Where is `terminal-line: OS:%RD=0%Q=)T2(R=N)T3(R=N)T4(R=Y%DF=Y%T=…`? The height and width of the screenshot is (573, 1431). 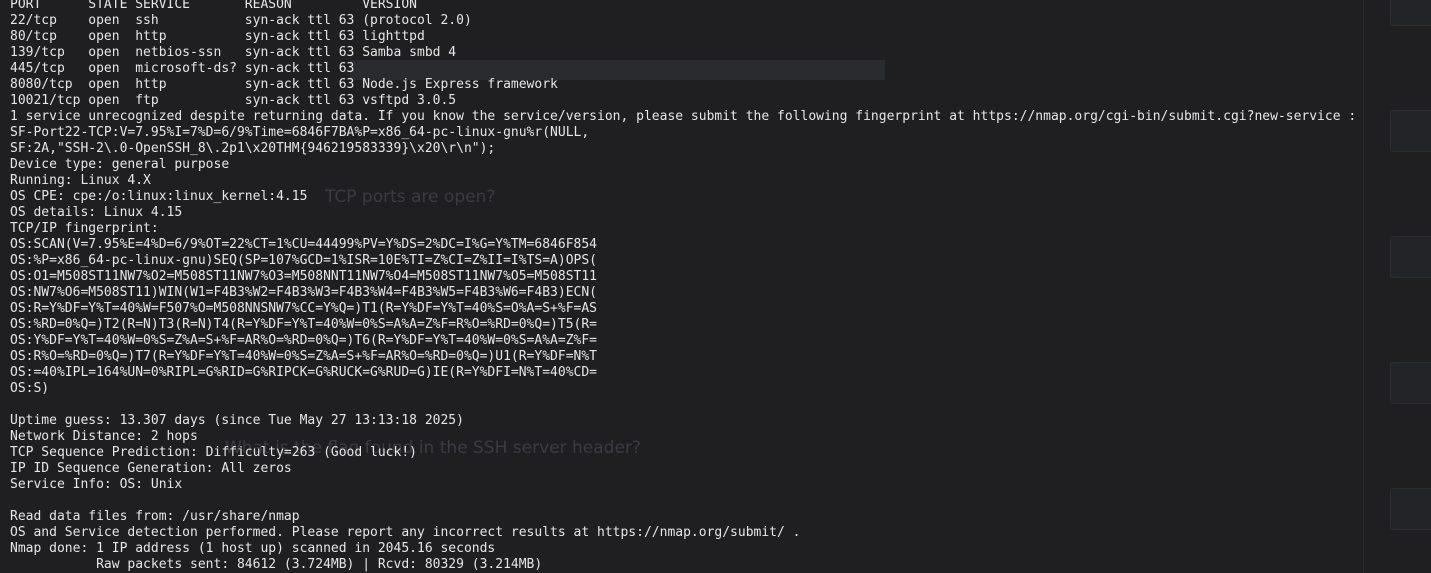
terminal-line: OS:%RD=0%Q=)T2(R=N)T3(R=N)T4(R=Y%DF=Y%T=… is located at coordinates (303, 324).